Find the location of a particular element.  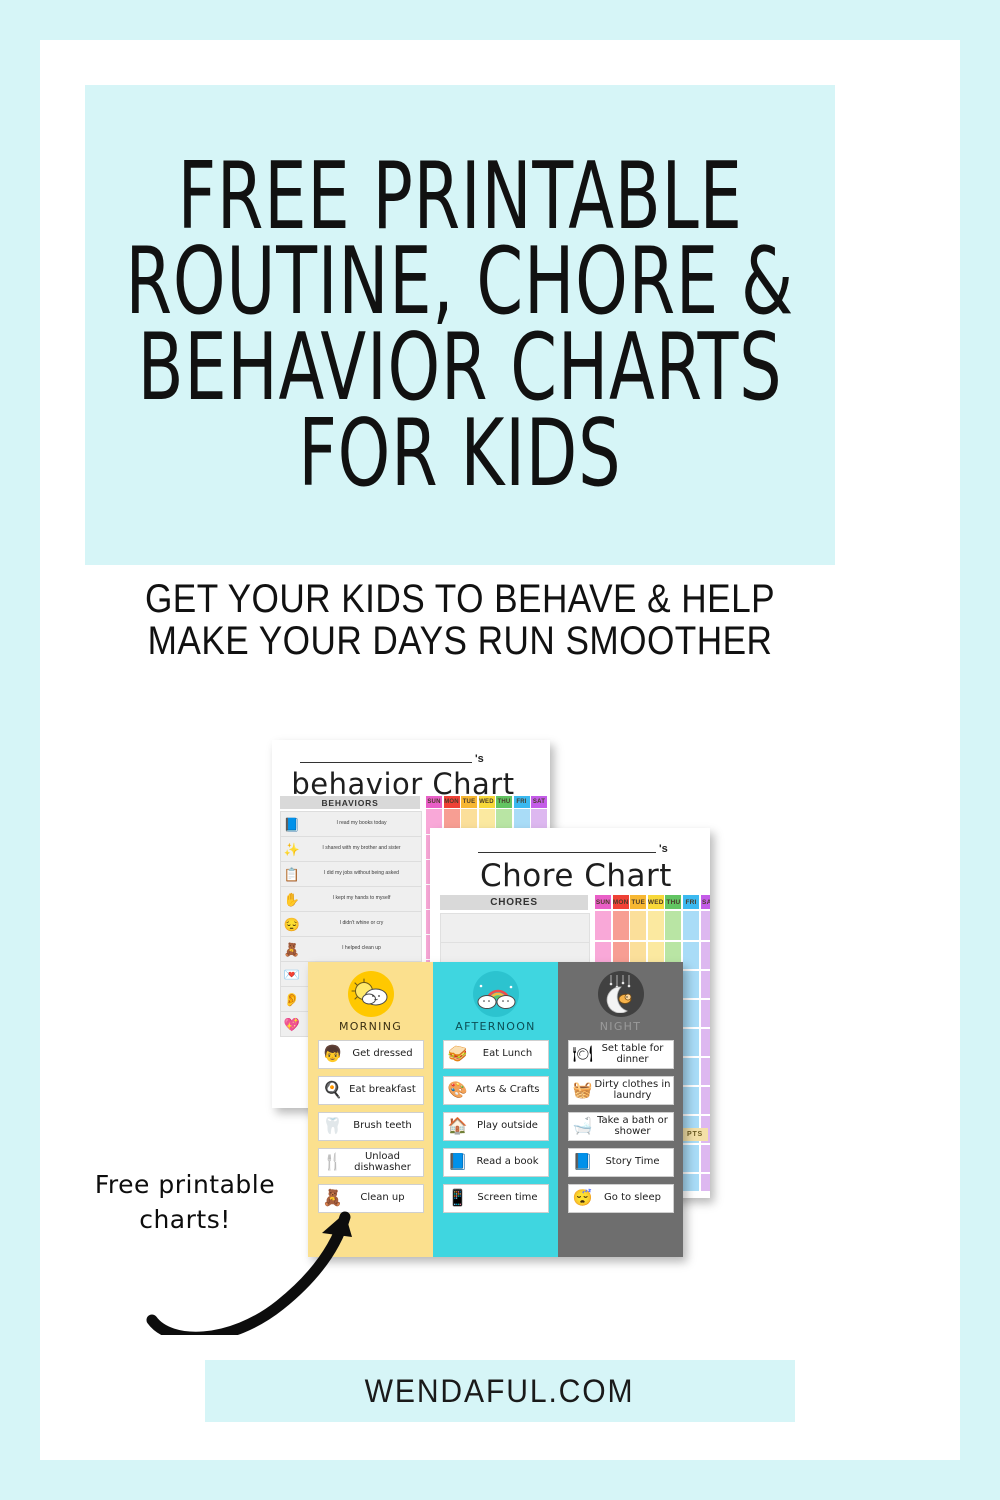

chore-day-header-sun: SUN is located at coordinates (603, 902).